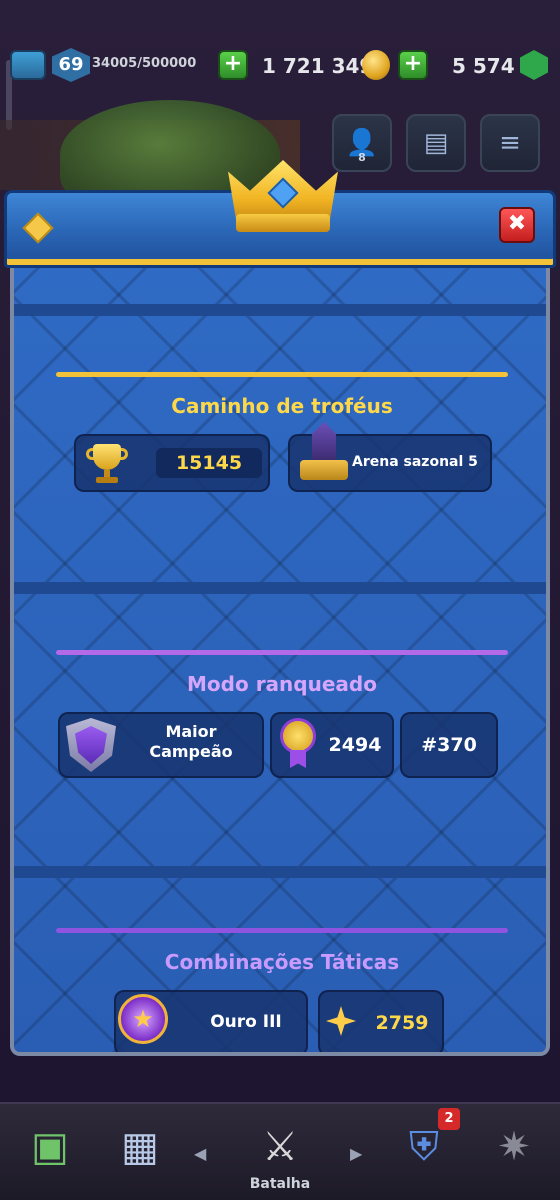 This screenshot has height=1200, width=560. I want to click on tactics-league-pill: ★ Ouro III, so click(211, 1021).